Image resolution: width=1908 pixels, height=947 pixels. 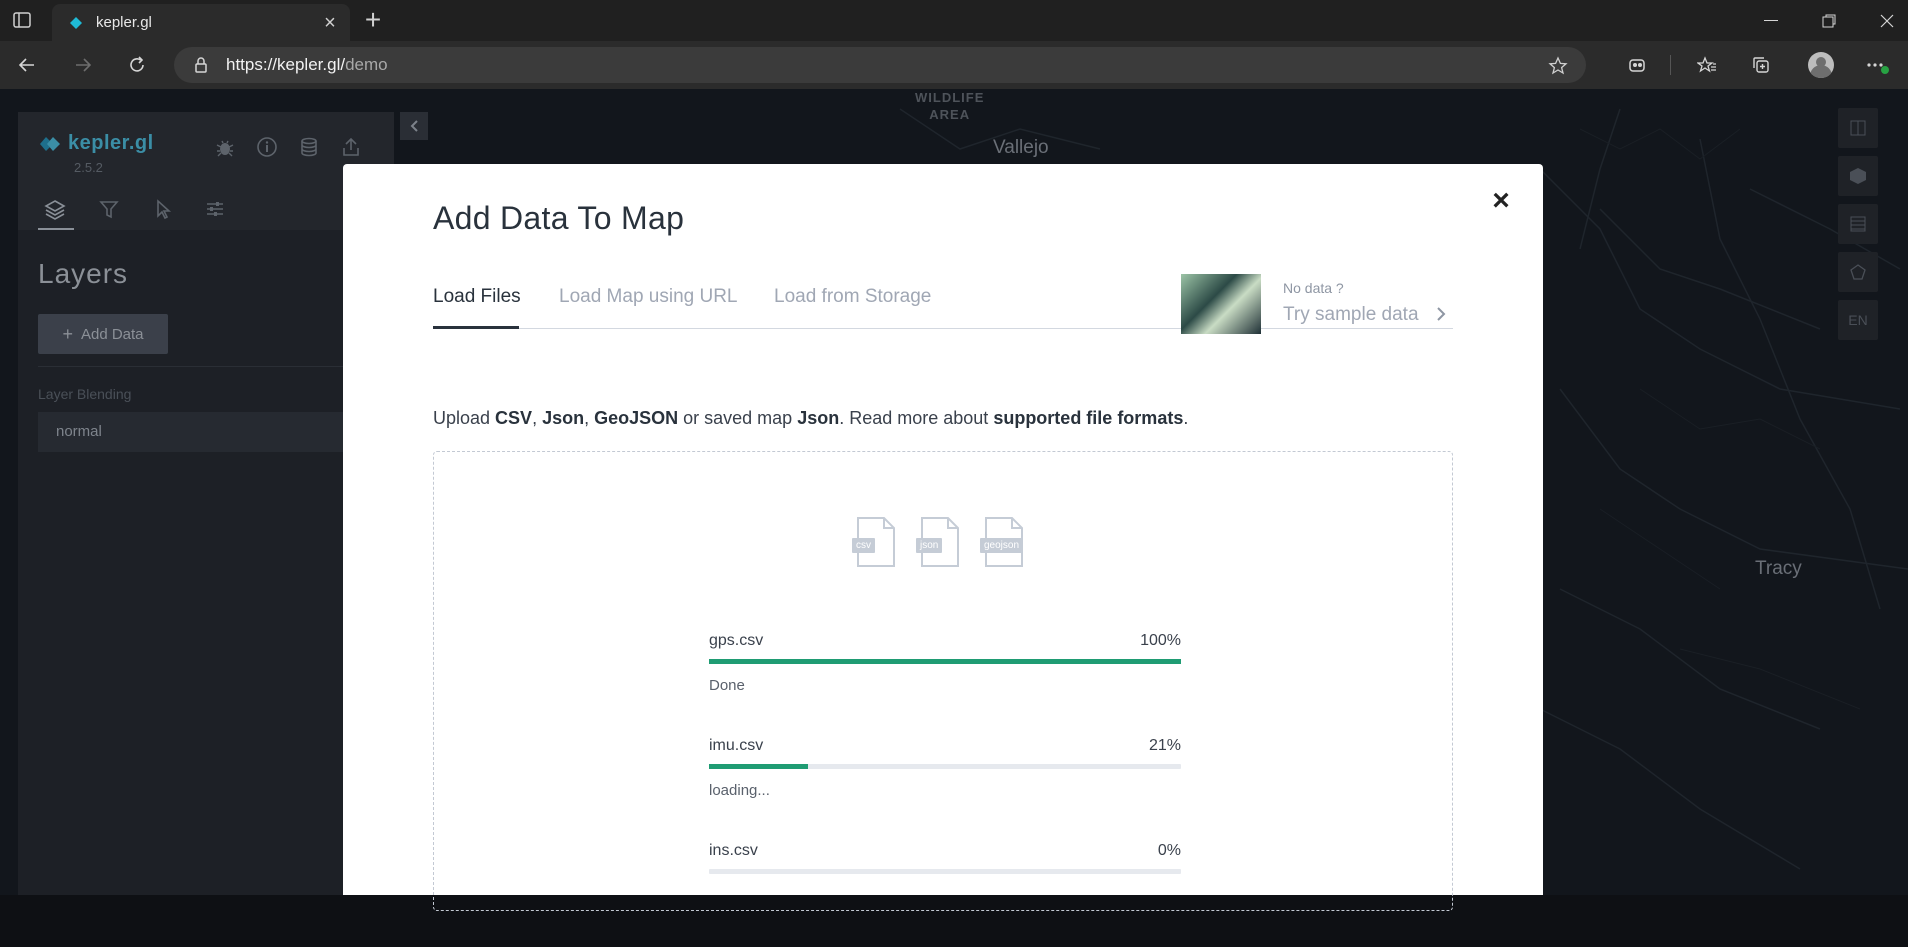 I want to click on layers-tab-icon, so click(x=55, y=209).